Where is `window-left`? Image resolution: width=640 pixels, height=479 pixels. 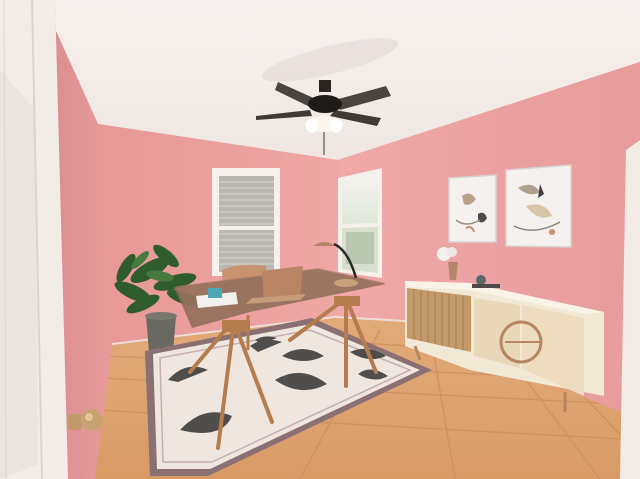 window-left is located at coordinates (246, 222).